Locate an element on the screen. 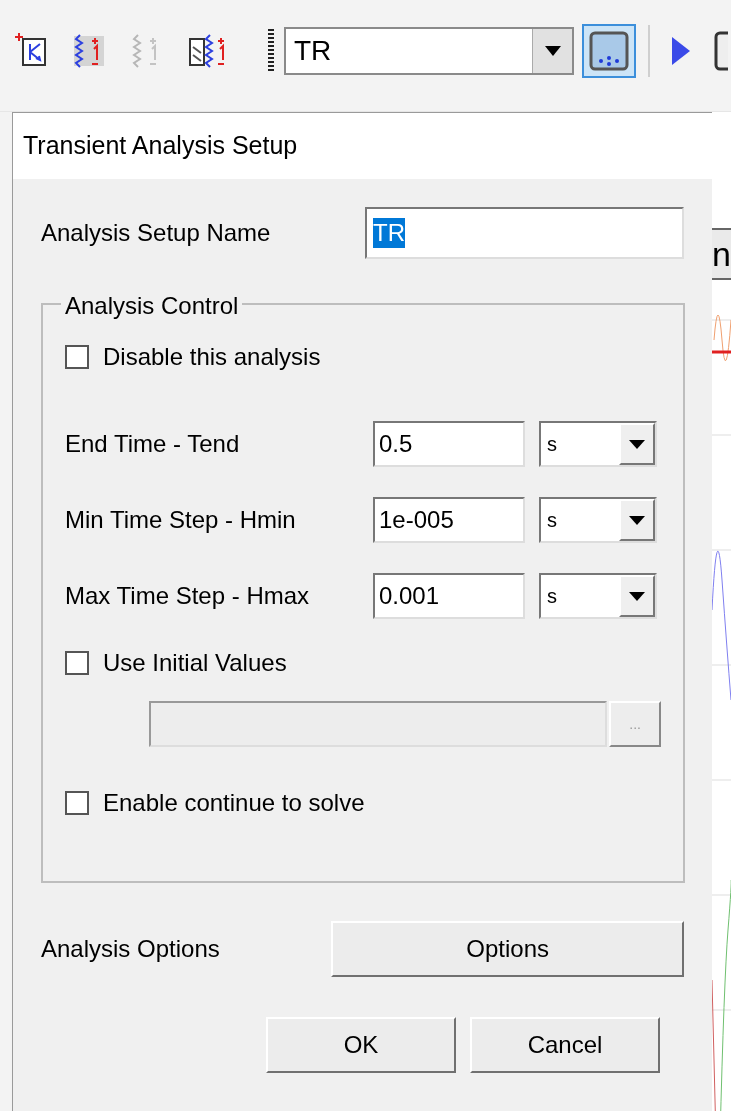 The image size is (731, 1111). field-value: TR is located at coordinates (388, 233).